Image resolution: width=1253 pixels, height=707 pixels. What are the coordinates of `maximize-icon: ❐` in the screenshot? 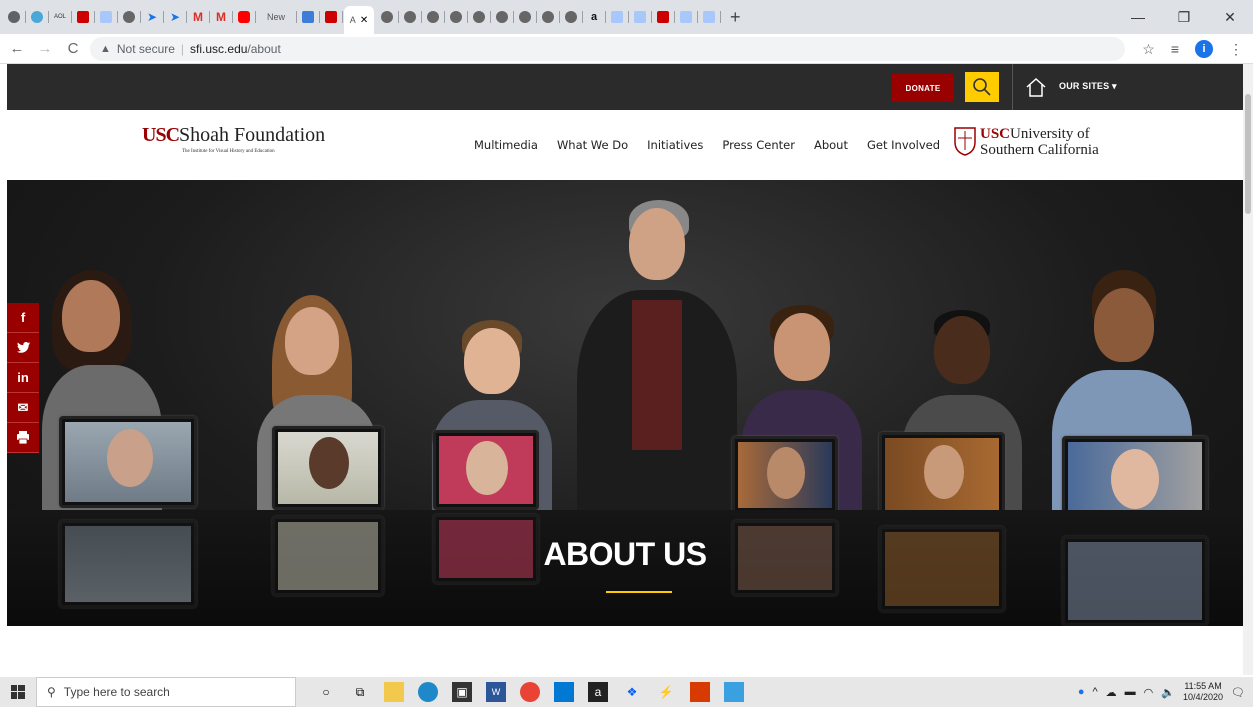 It's located at (1184, 17).